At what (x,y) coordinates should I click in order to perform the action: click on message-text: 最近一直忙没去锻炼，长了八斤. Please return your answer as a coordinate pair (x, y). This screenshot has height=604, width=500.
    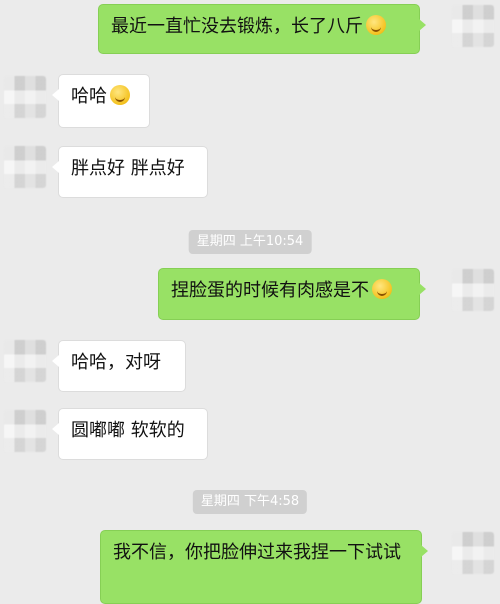
    Looking at the image, I should click on (237, 26).